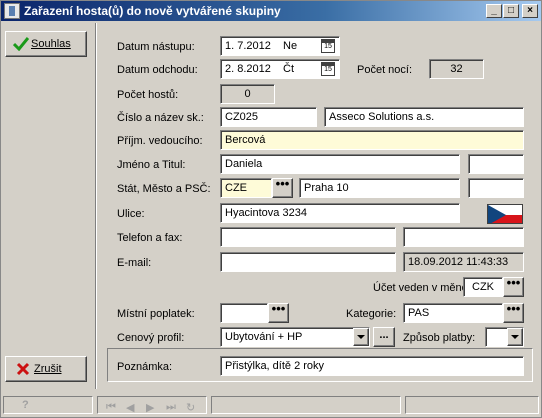  What do you see at coordinates (372, 140) in the screenshot?
I see `leader-surname-field: Bercová` at bounding box center [372, 140].